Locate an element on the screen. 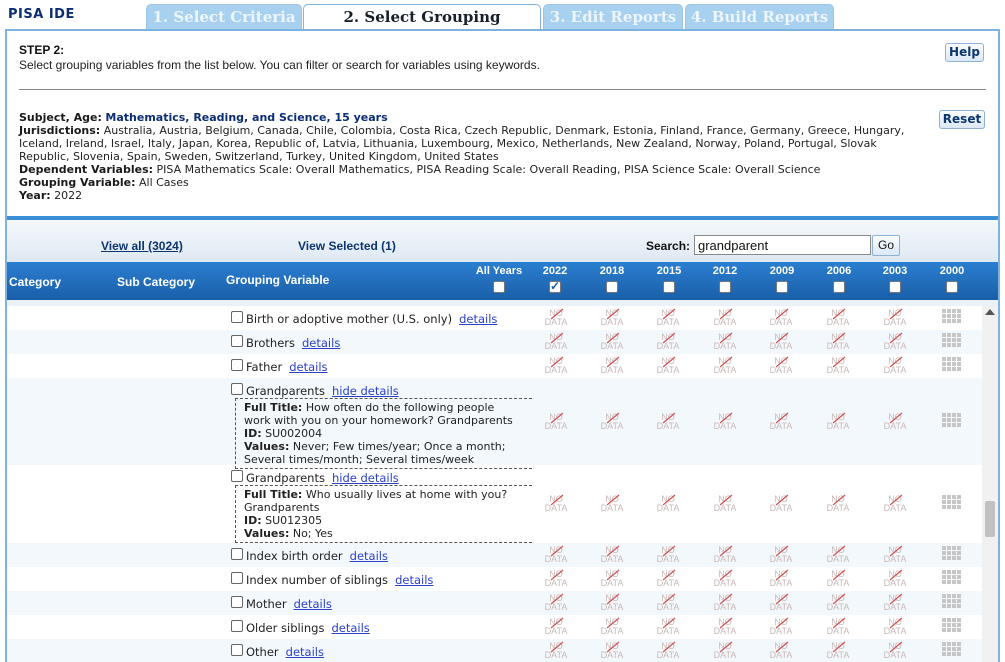 This screenshot has width=1005, height=662. variable-label: Birth or adoptive mother (U.S. only) is located at coordinates (349, 319).